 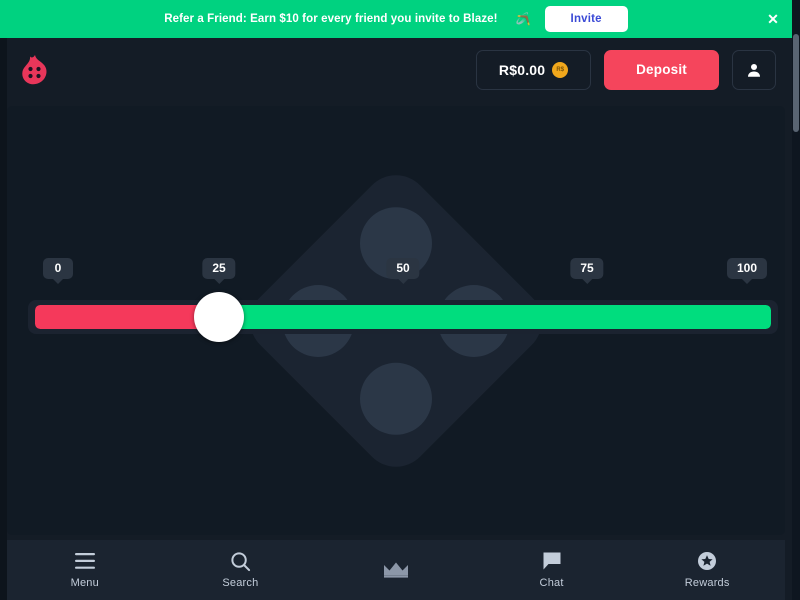 I want to click on slider-tick-label: 75, so click(x=587, y=271).